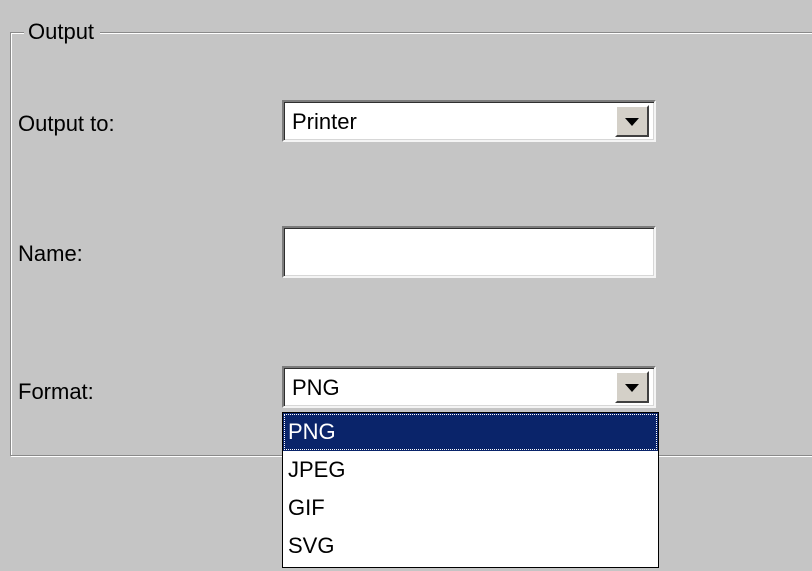  I want to click on format-value: PNG, so click(316, 387).